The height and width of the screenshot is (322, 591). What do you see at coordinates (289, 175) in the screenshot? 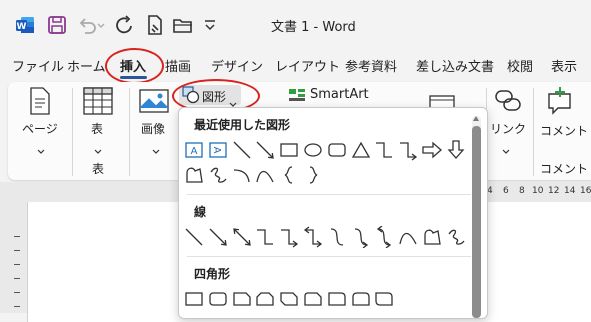
I see `left-brace-icon` at bounding box center [289, 175].